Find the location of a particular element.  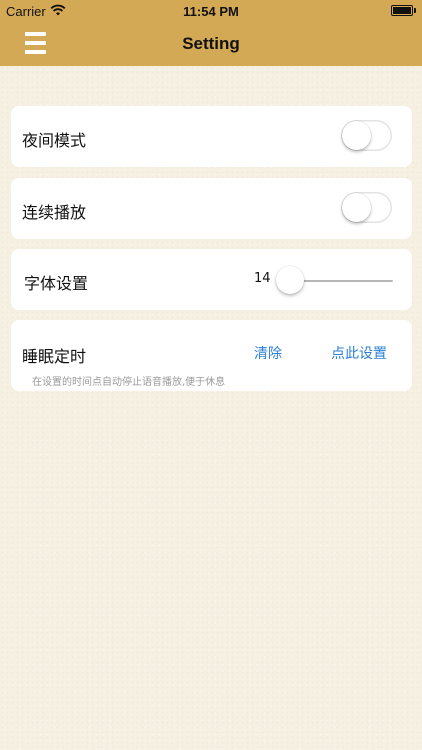

battery-fill is located at coordinates (402, 10).